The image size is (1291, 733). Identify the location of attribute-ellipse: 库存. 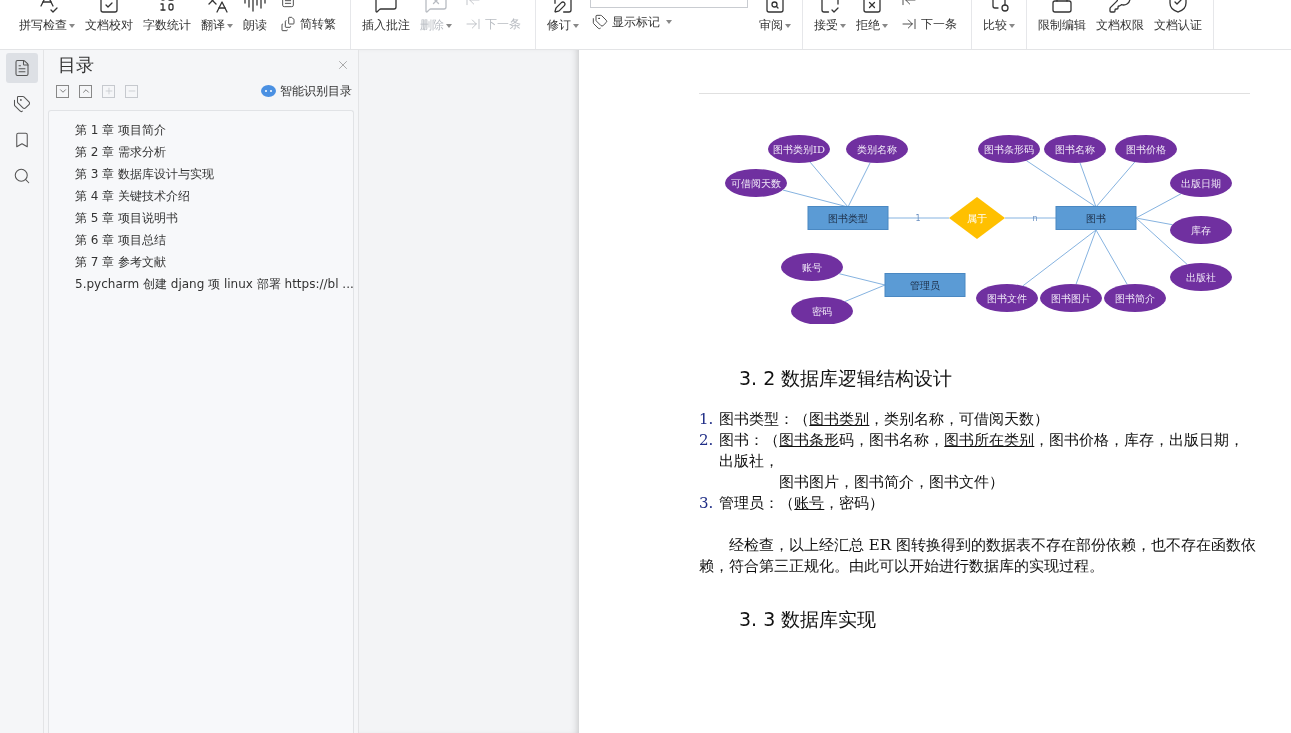
(1201, 230).